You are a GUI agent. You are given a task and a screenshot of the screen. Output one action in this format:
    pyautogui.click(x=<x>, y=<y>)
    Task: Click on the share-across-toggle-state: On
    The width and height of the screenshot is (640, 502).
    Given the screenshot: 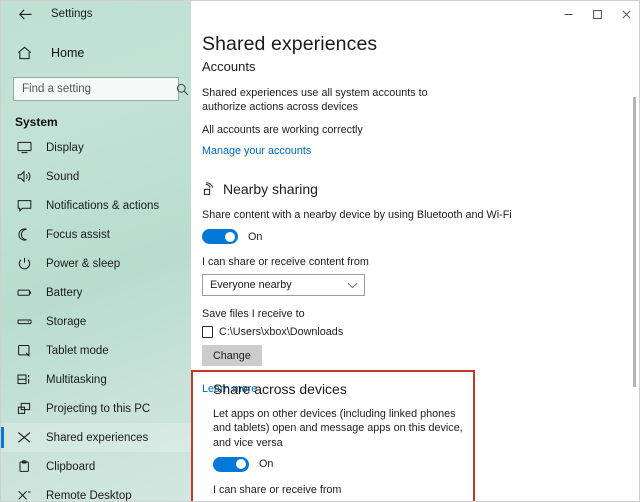 What is the action you would take?
    pyautogui.click(x=266, y=464)
    